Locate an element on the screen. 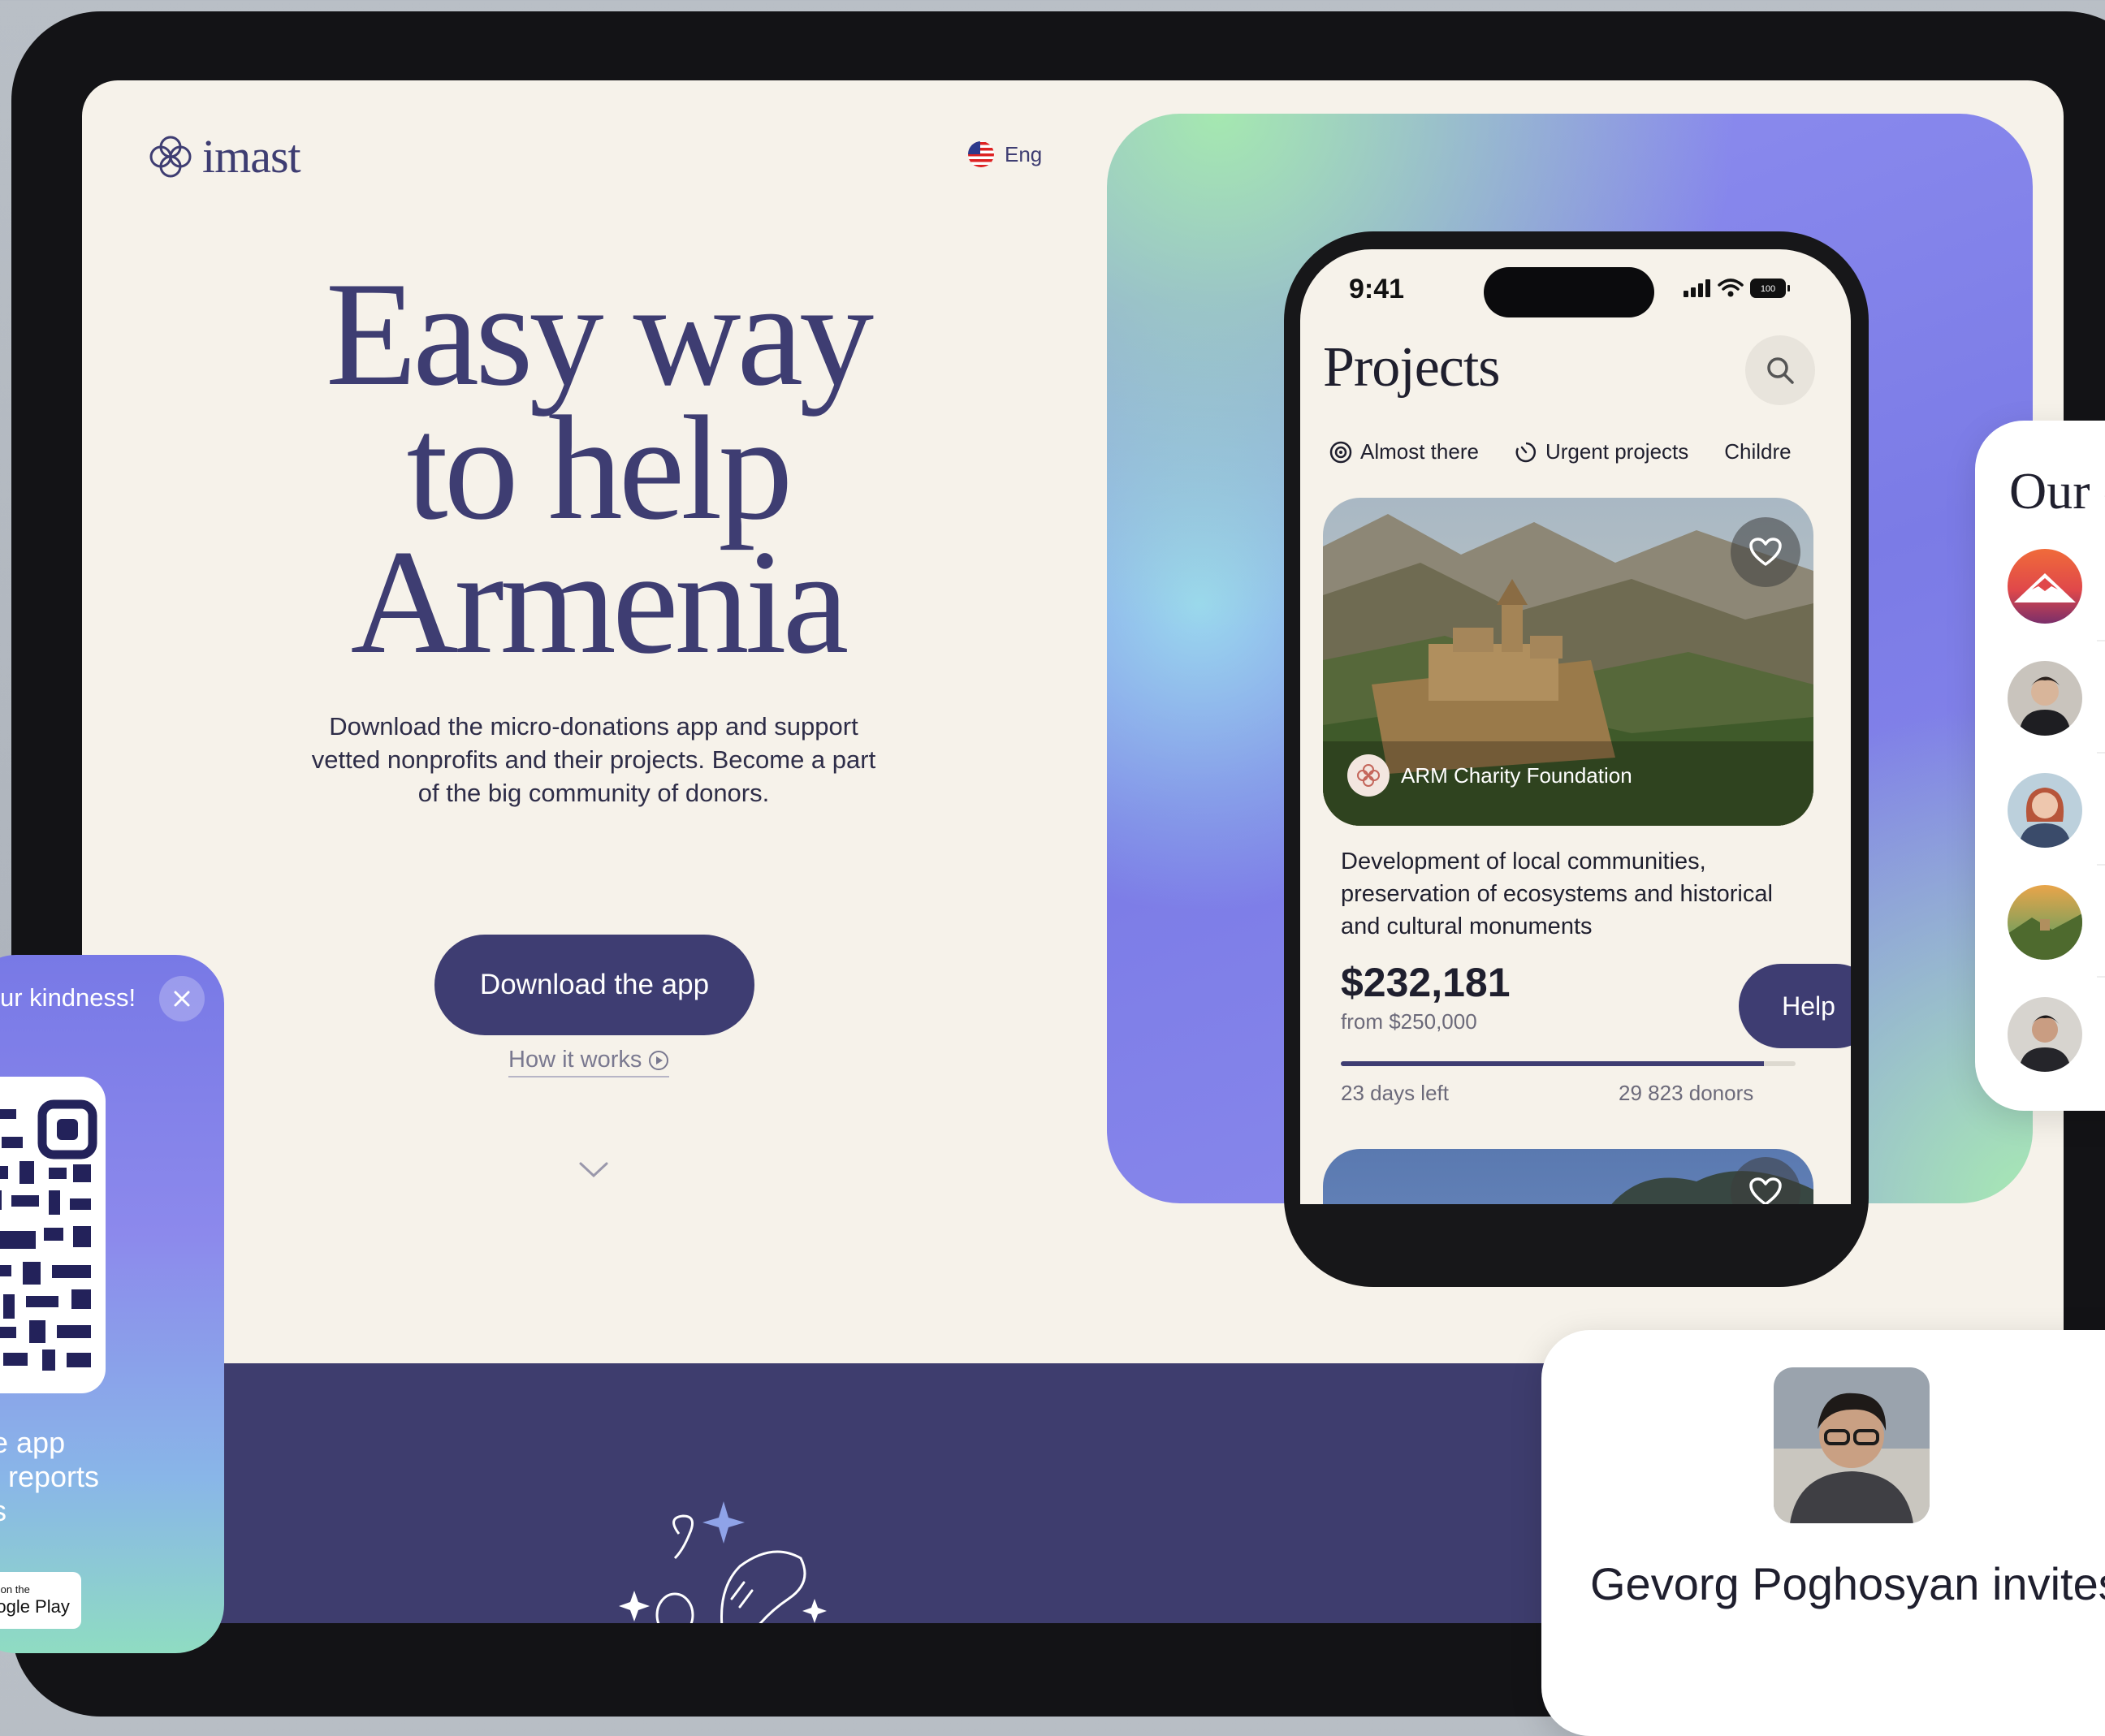 The height and width of the screenshot is (1736, 2105). days-left: 23 days left is located at coordinates (1395, 1093).